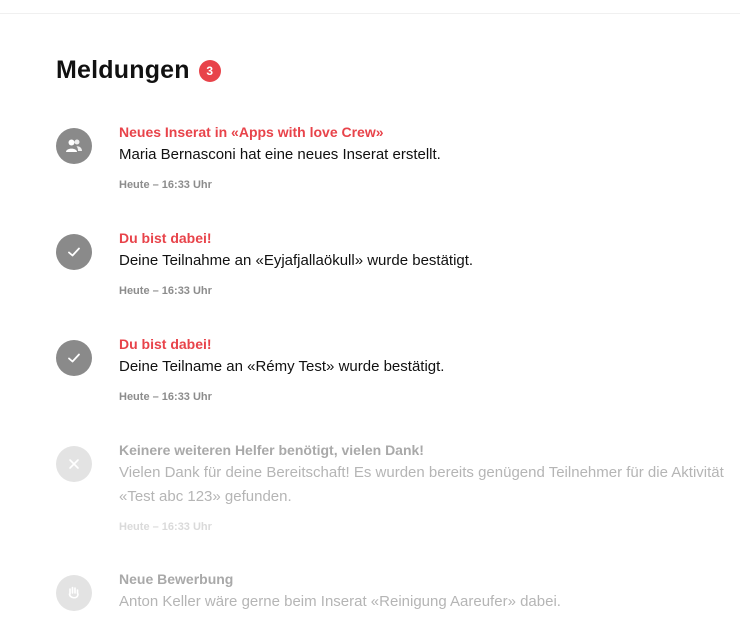  I want to click on notifications-header: Meldungen 3, so click(138, 70).